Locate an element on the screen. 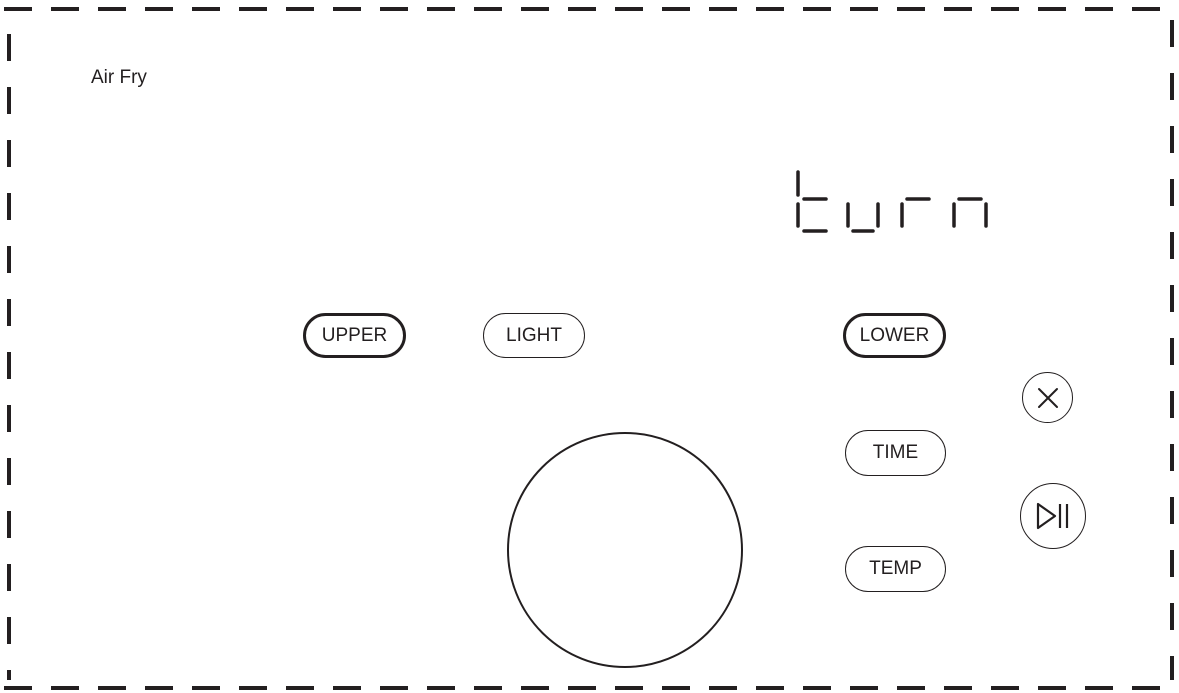 Image resolution: width=1179 pixels, height=693 pixels. temp-button: TEMP is located at coordinates (895, 569).